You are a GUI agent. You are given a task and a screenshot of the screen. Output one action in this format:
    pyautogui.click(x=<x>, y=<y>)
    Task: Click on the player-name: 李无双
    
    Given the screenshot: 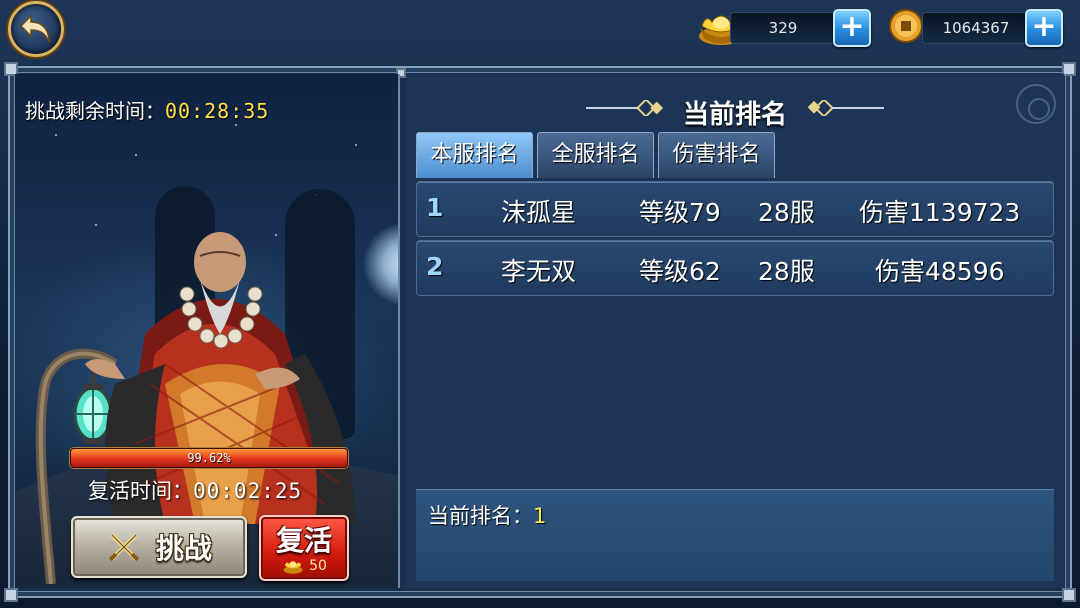 What is the action you would take?
    pyautogui.click(x=539, y=271)
    